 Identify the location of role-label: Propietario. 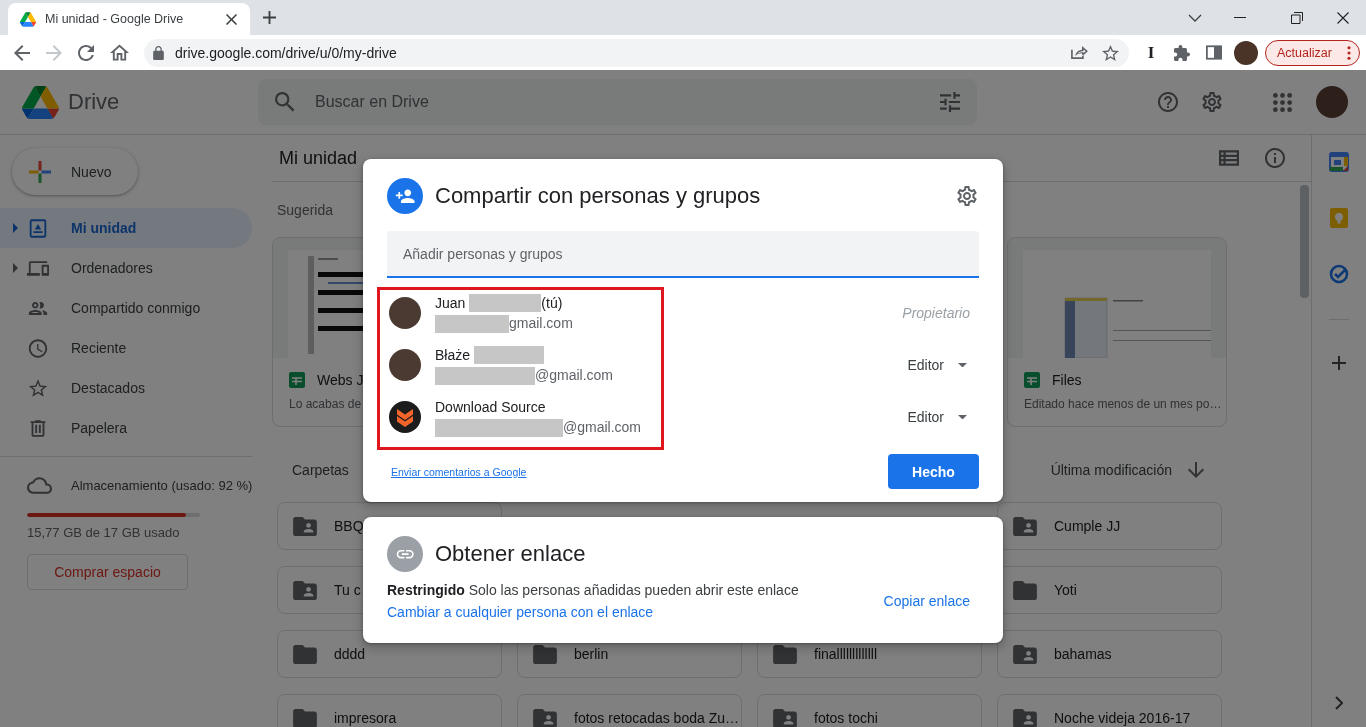
(936, 313).